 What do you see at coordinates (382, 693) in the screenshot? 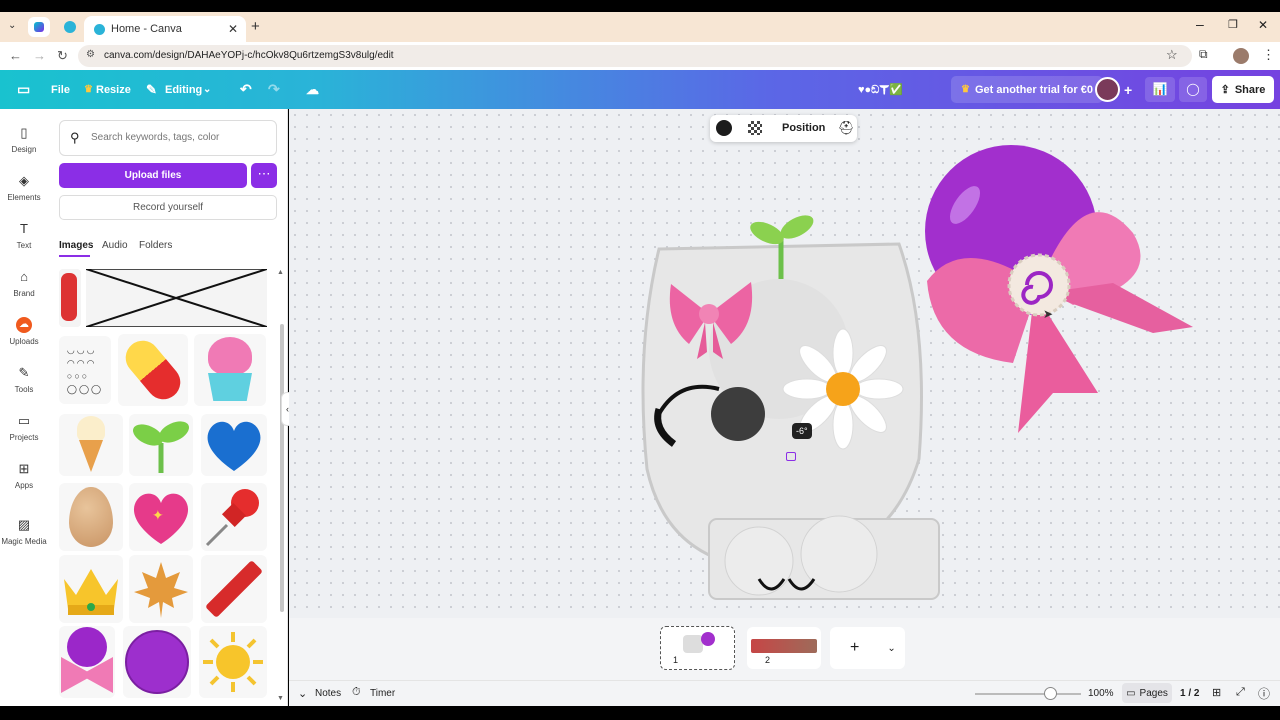
I see `timer-button: Timer` at bounding box center [382, 693].